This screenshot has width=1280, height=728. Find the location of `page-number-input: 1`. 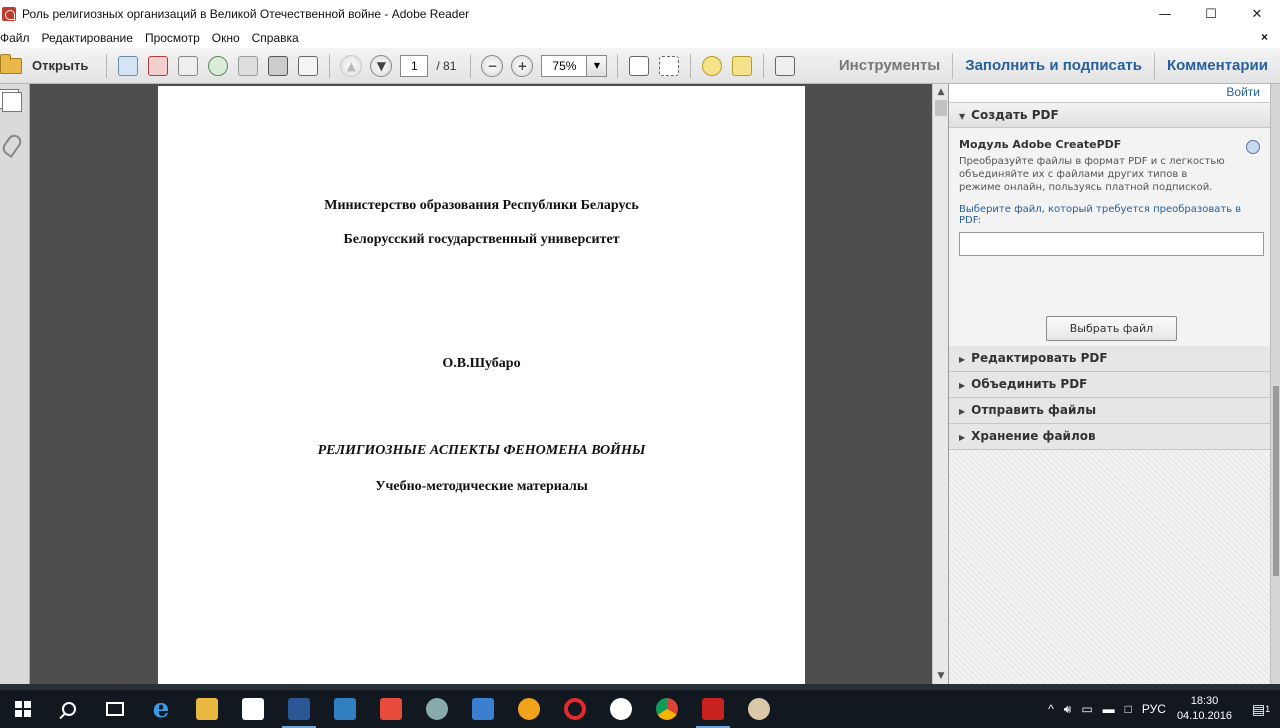

page-number-input: 1 is located at coordinates (414, 65).